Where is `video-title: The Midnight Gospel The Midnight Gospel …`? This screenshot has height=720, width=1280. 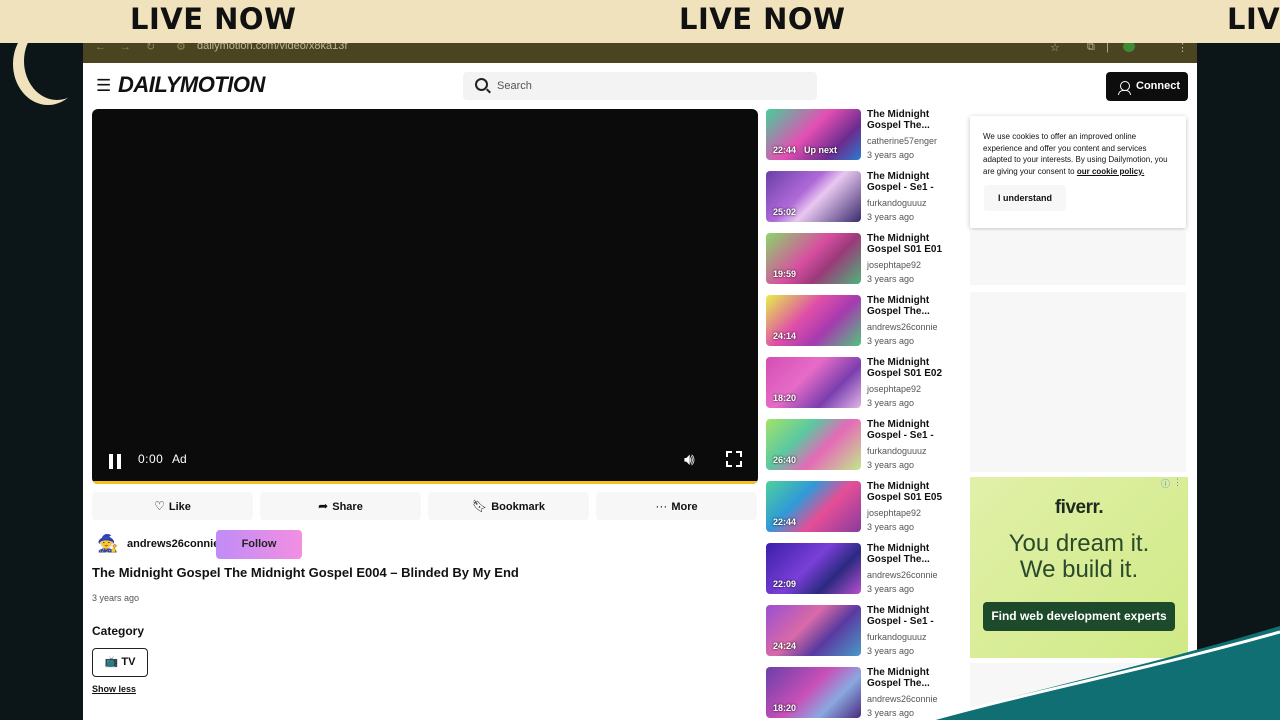 video-title: The Midnight Gospel The Midnight Gospel … is located at coordinates (305, 572).